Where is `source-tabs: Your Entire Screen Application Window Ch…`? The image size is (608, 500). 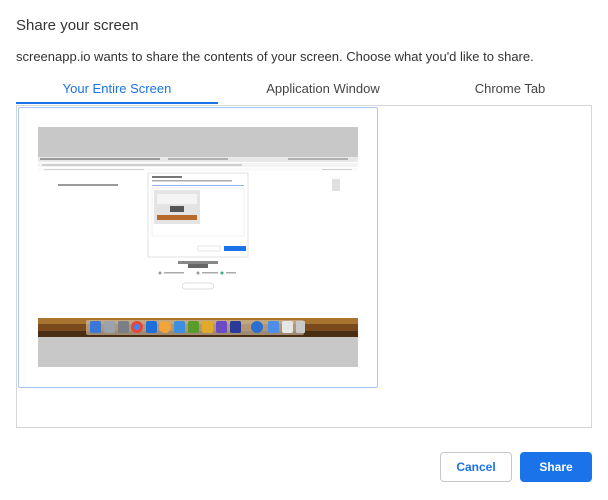
source-tabs: Your Entire Screen Application Window Ch… is located at coordinates (304, 90).